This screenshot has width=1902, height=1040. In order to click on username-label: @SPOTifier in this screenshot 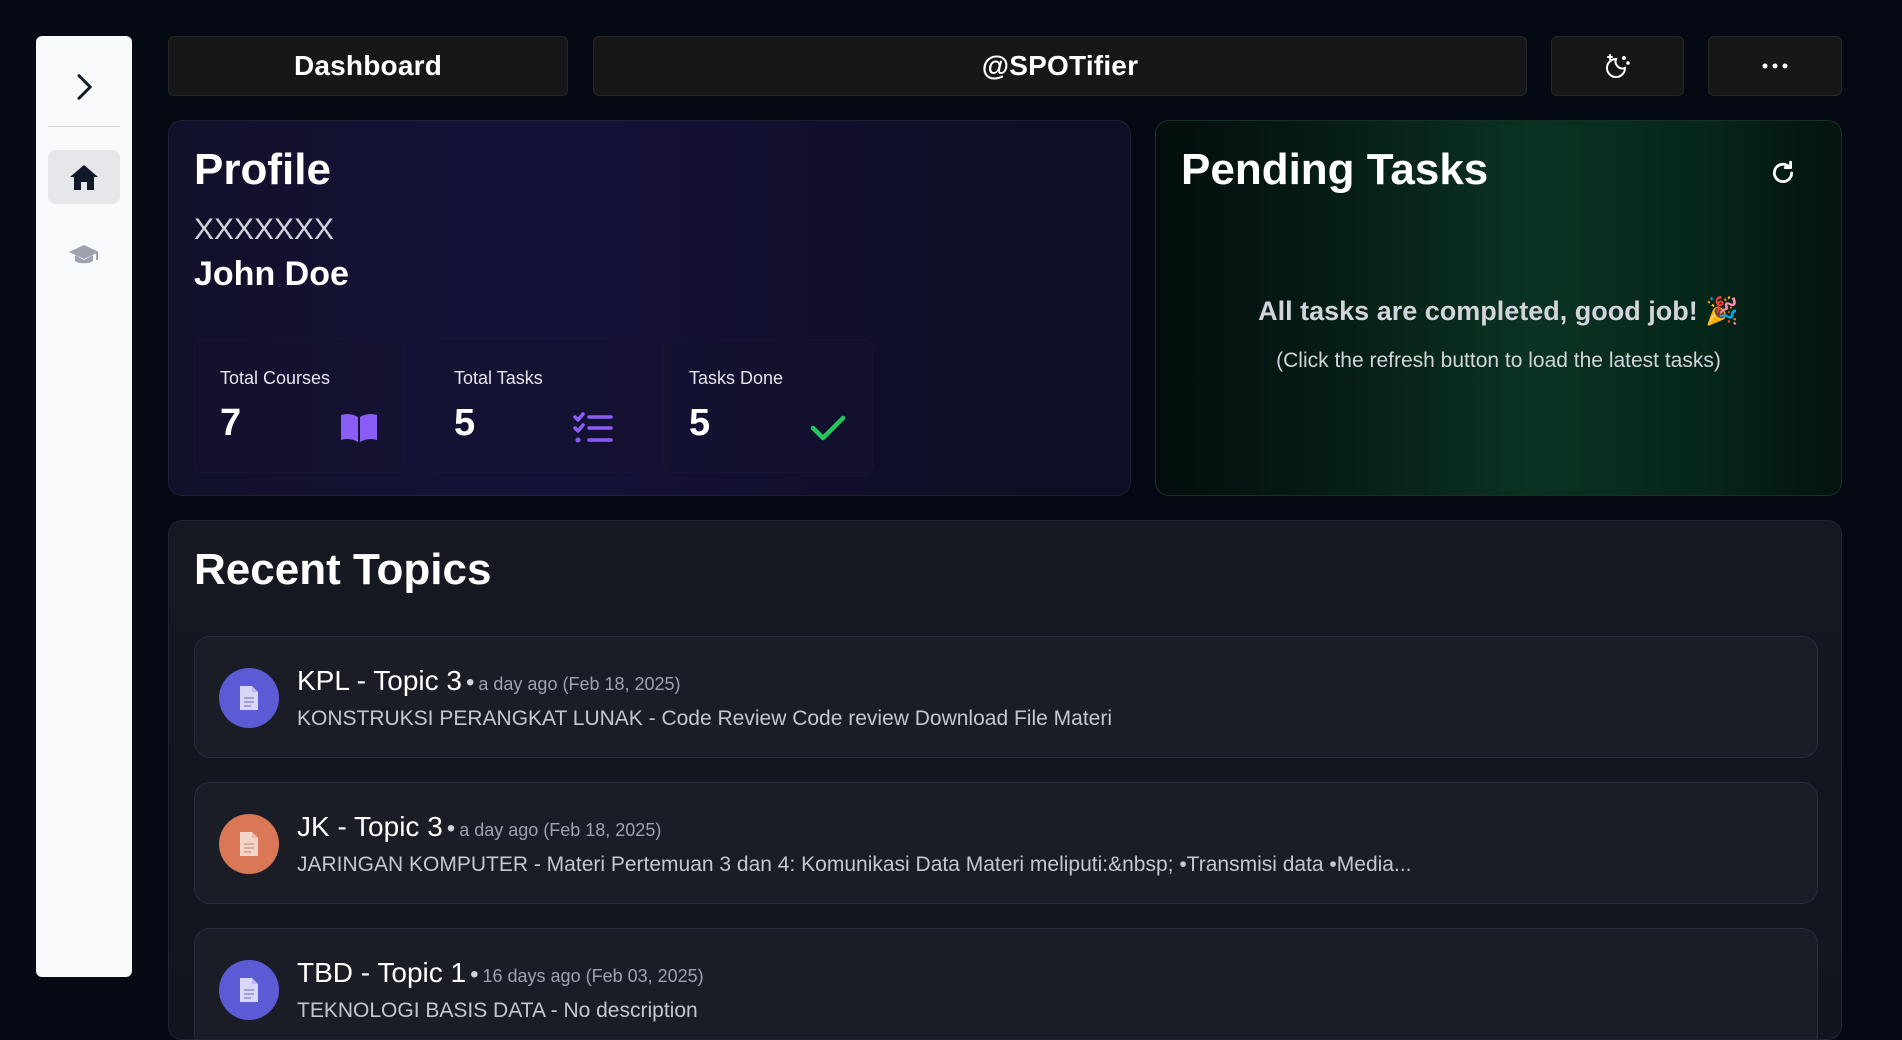, I will do `click(1060, 65)`.